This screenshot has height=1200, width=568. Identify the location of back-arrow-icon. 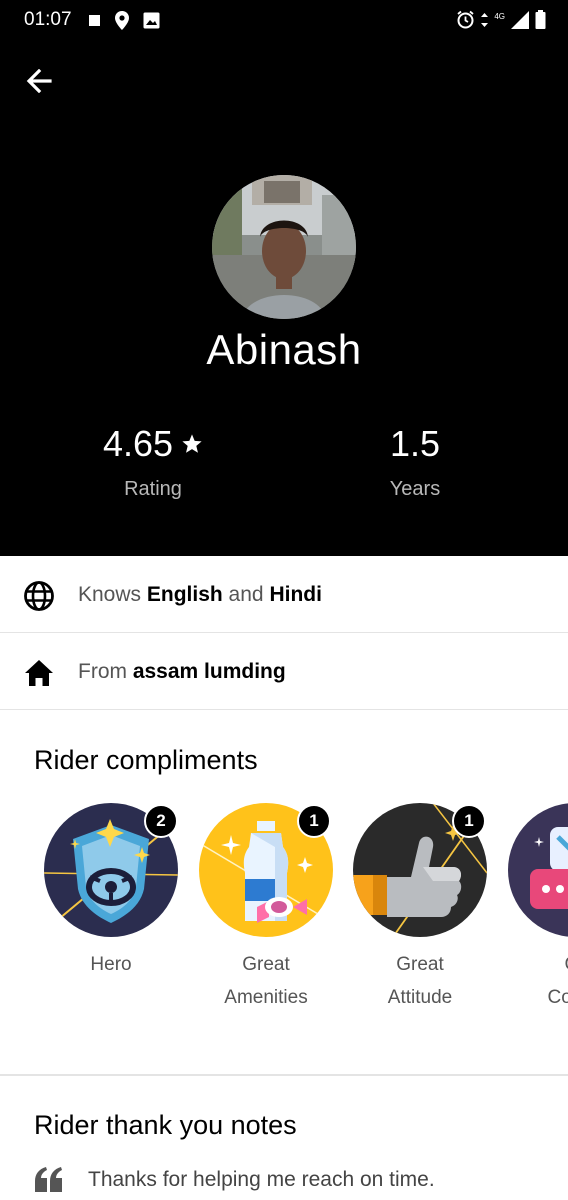
(39, 81).